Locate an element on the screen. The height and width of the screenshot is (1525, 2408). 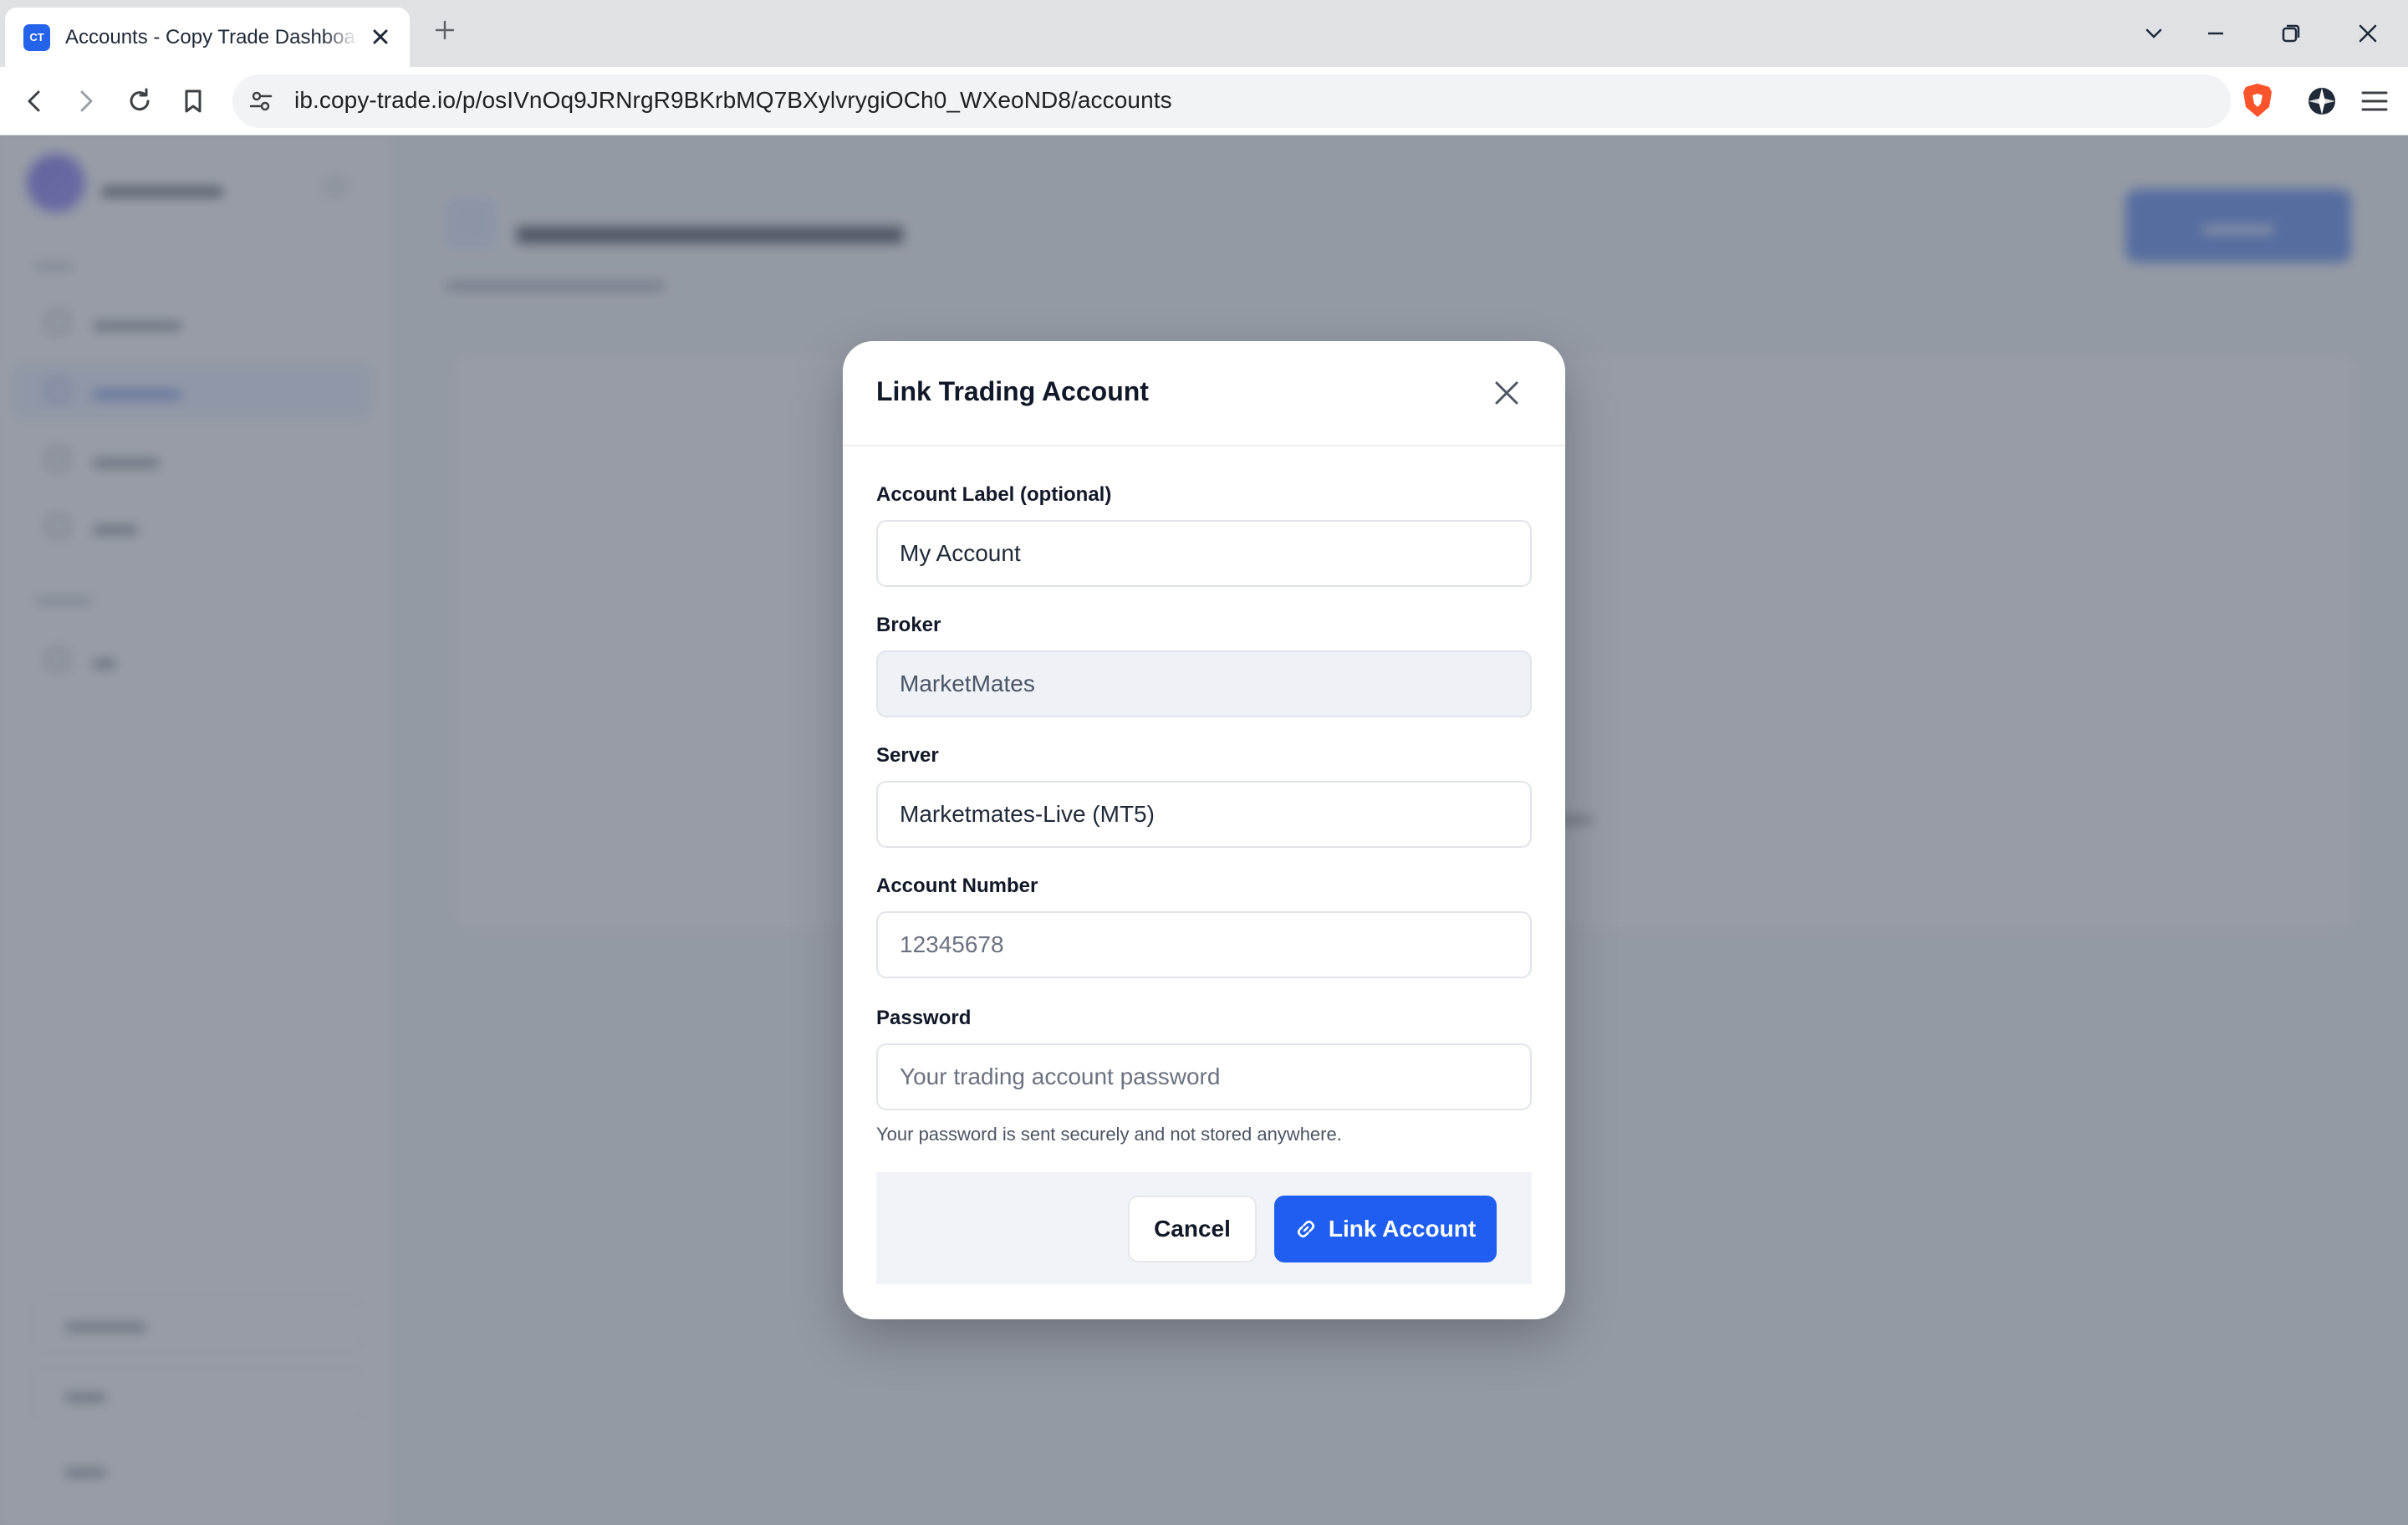
link-account-button-label: Link Account is located at coordinates (1403, 1229).